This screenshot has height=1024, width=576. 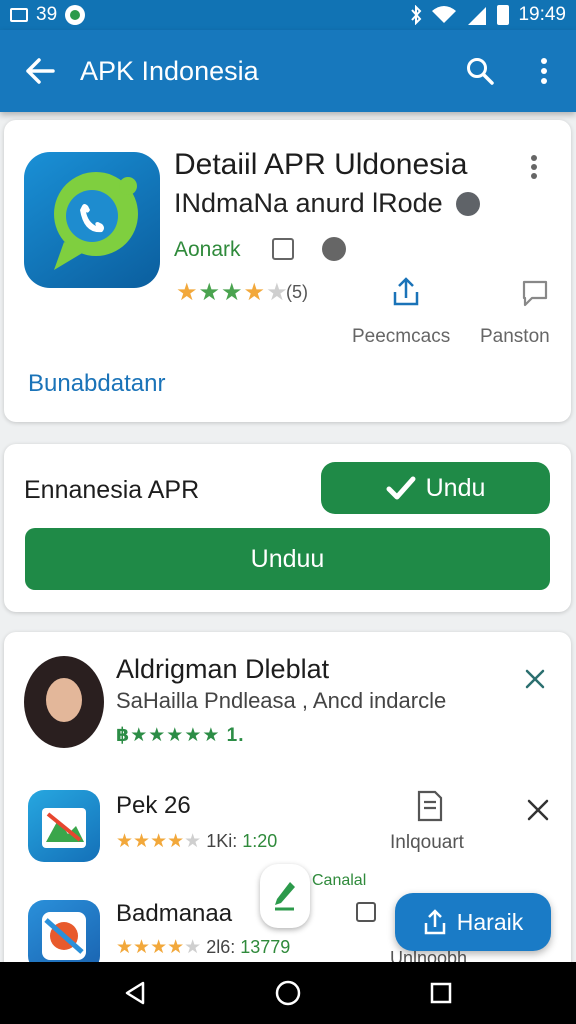 I want to click on share-icon, so click(x=406, y=291).